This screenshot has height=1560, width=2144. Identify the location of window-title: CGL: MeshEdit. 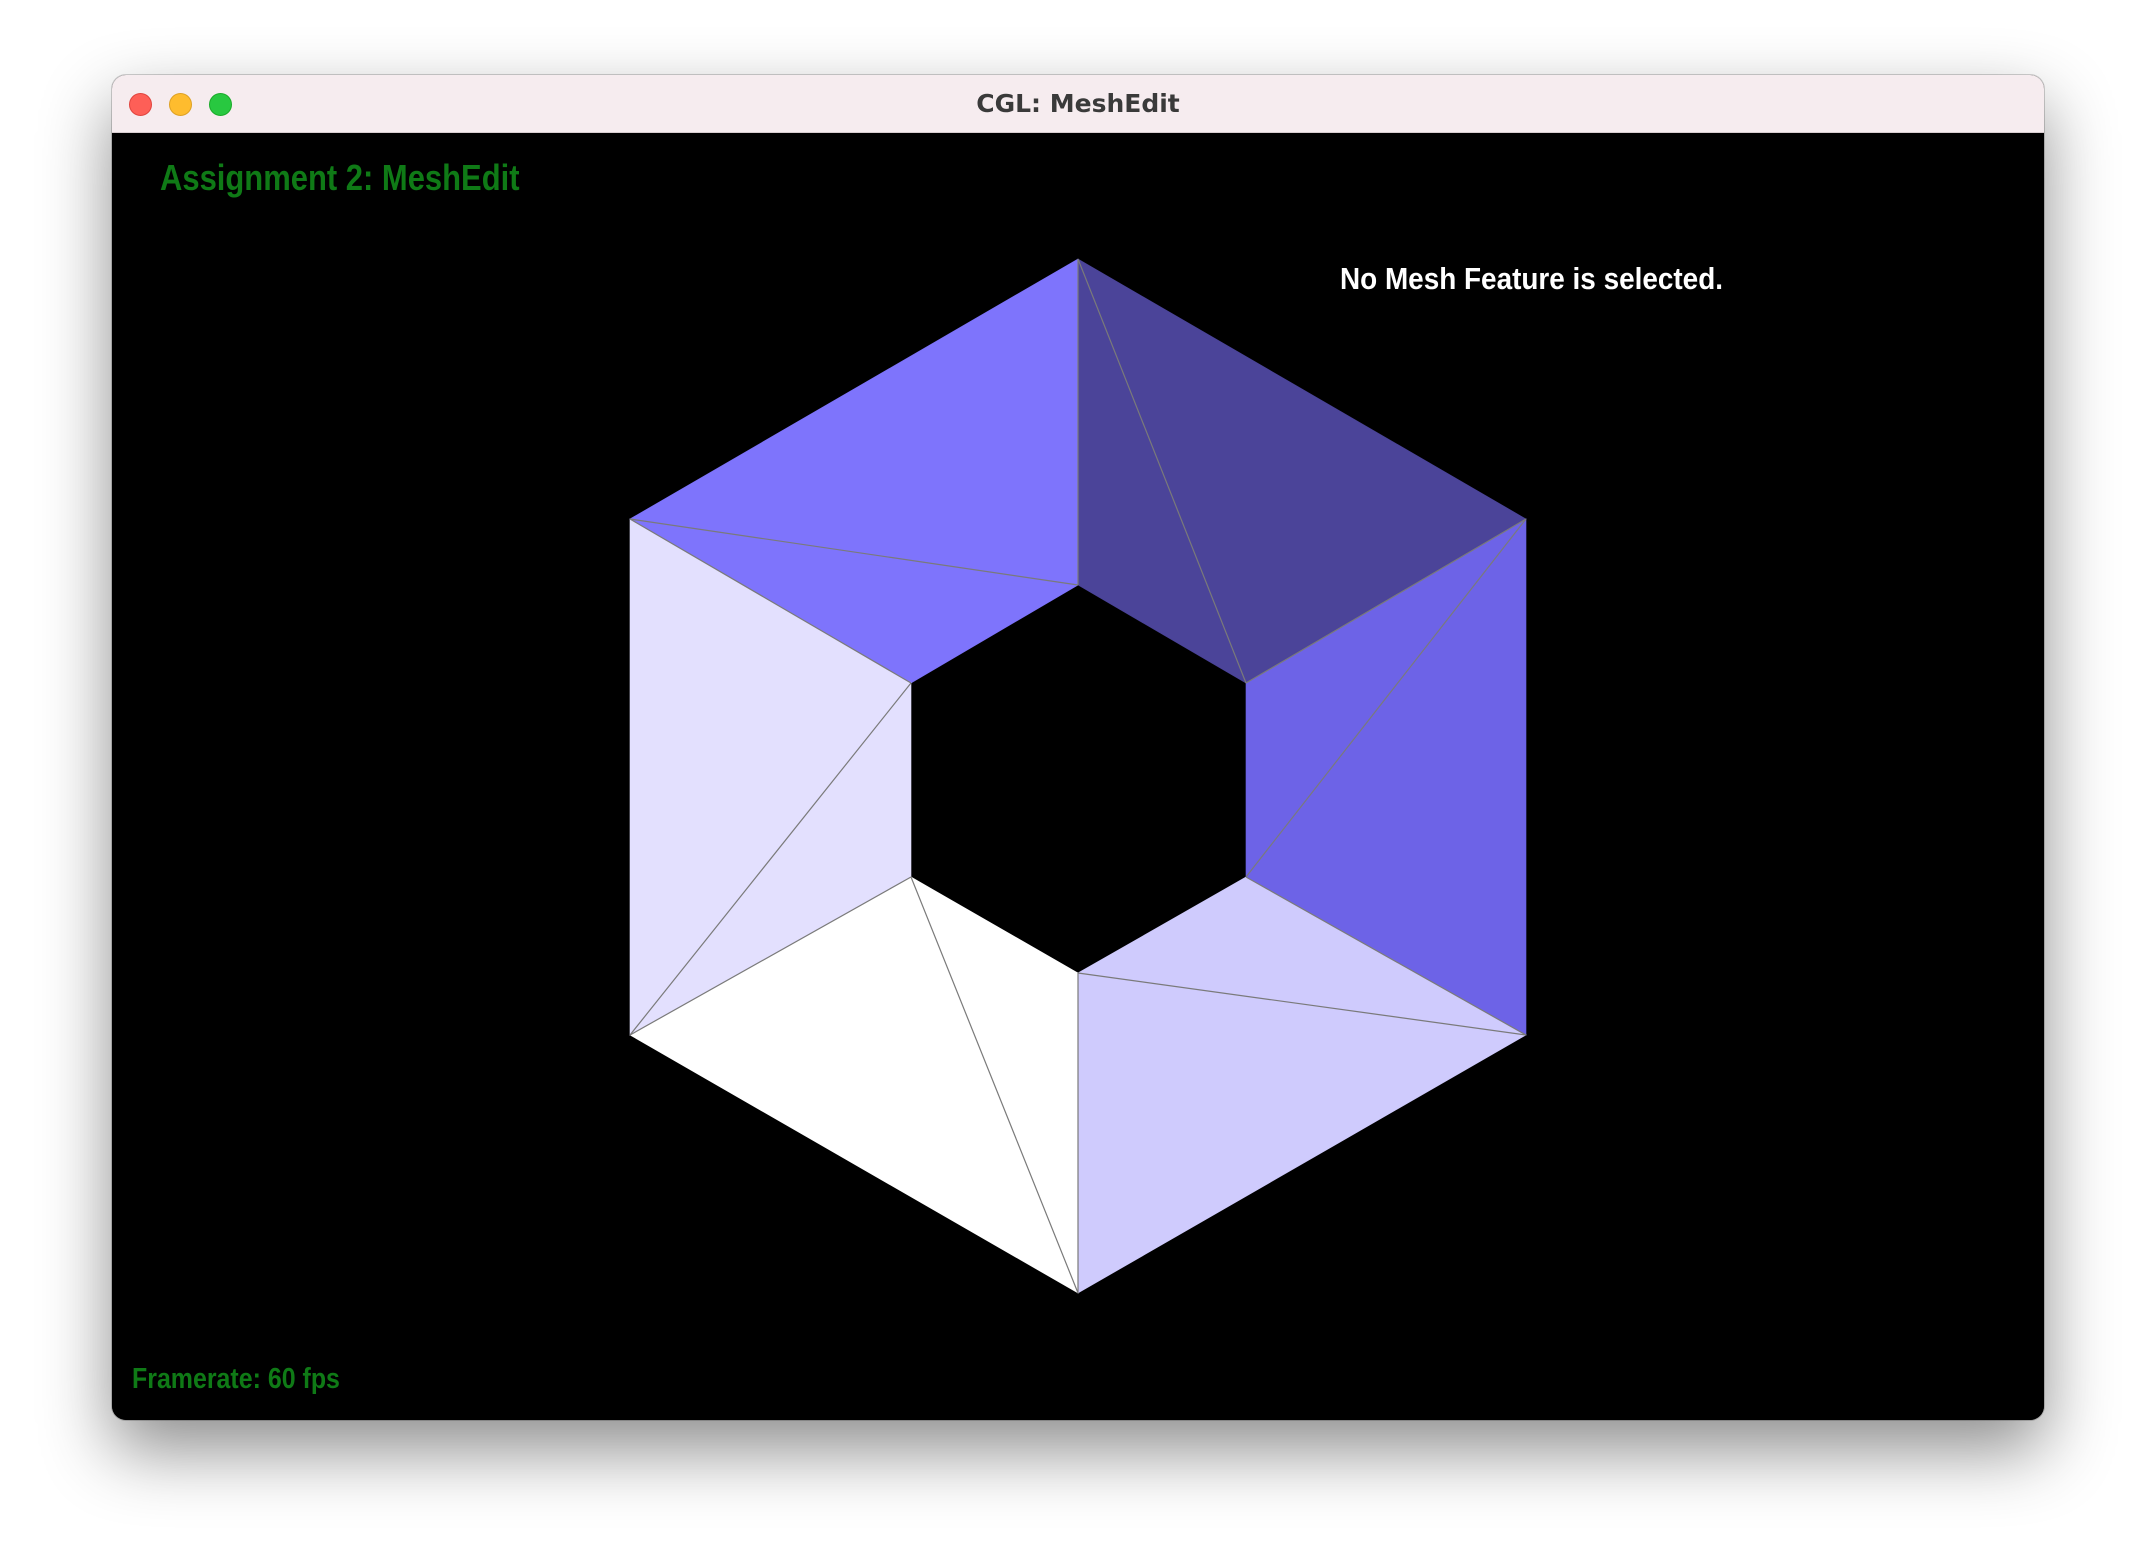
(1078, 103).